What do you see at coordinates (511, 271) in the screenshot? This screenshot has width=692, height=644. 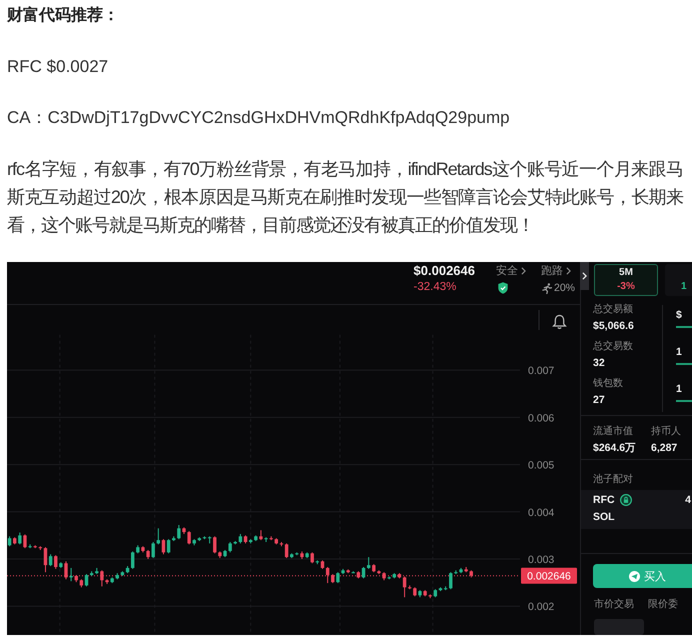 I see `safety-link: 安全` at bounding box center [511, 271].